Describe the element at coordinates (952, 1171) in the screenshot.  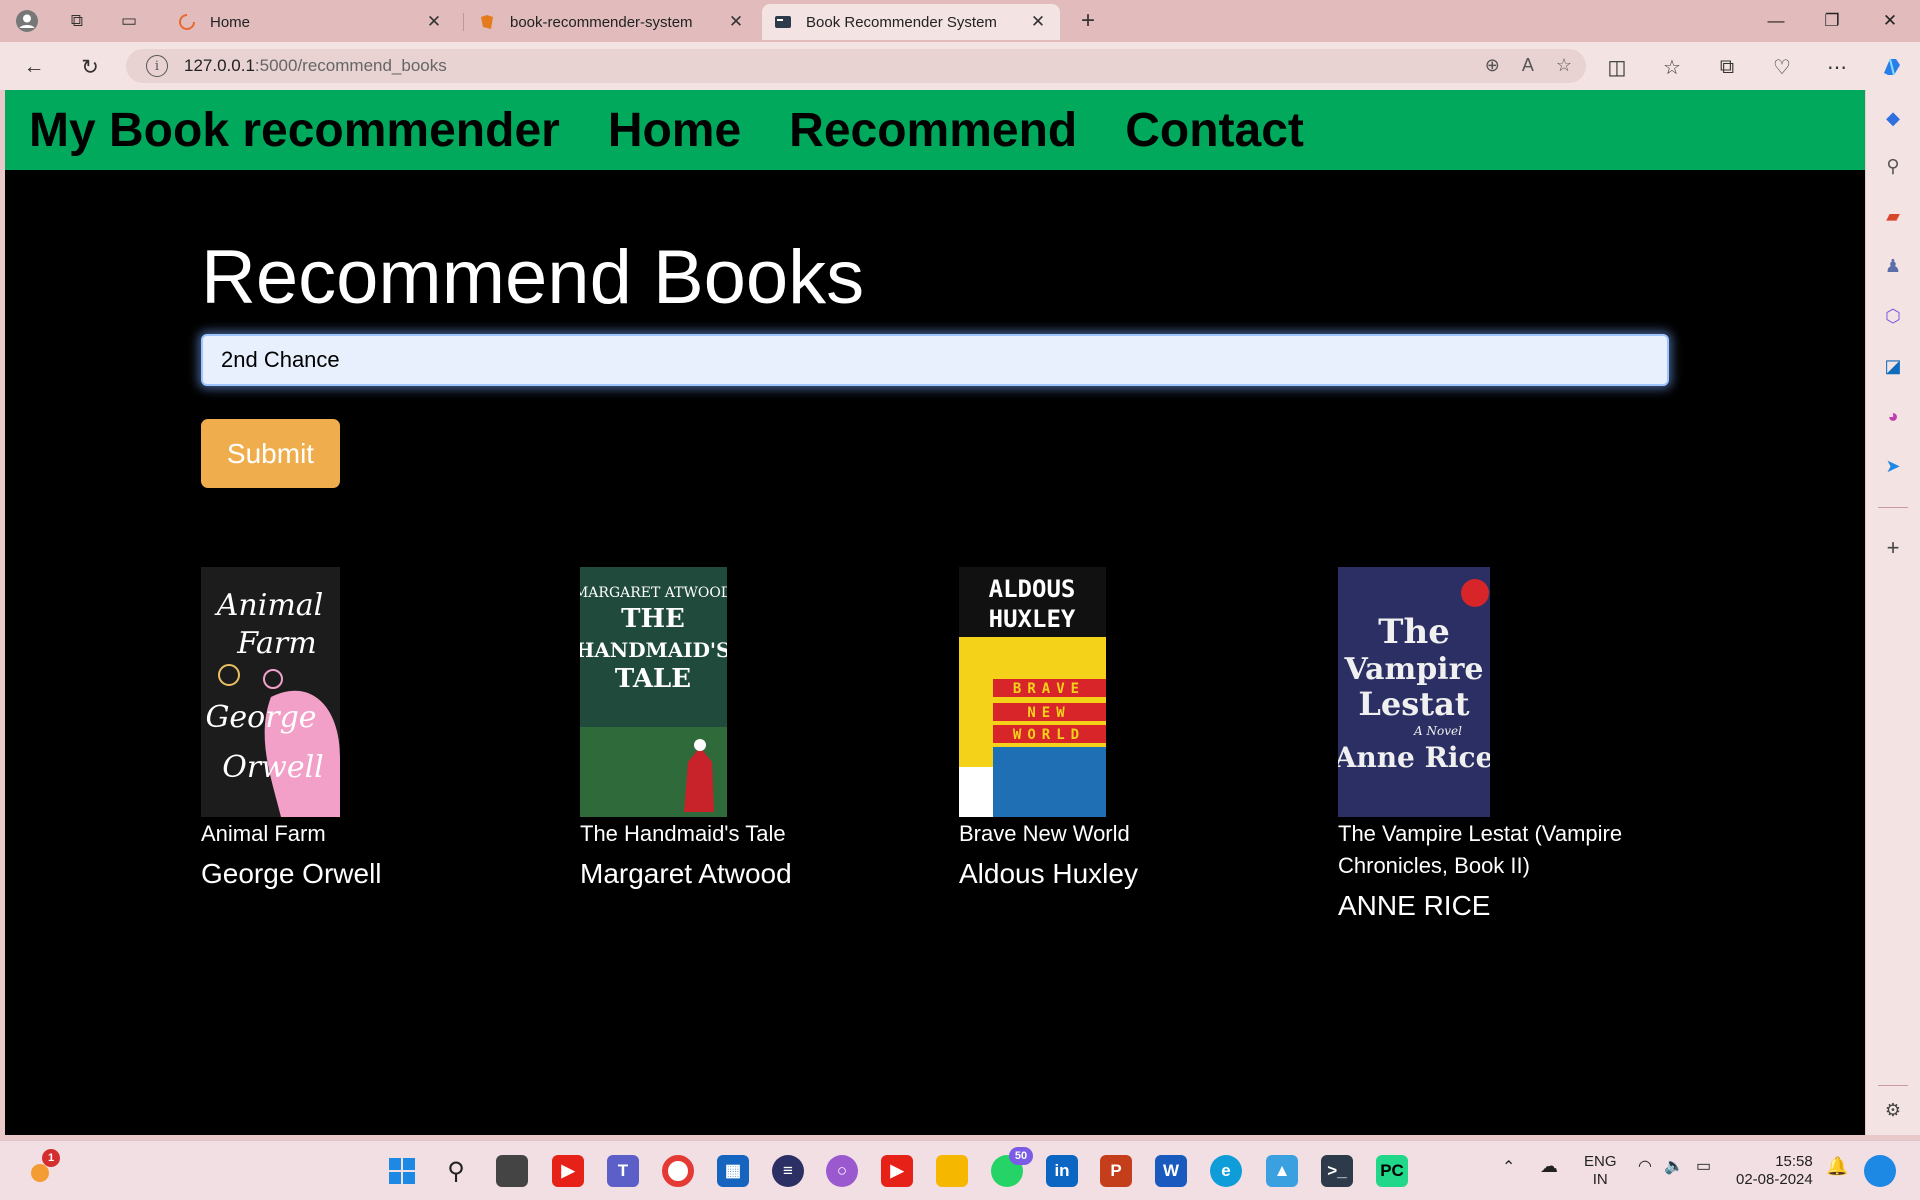
I see `file-explorer-icon` at that location.